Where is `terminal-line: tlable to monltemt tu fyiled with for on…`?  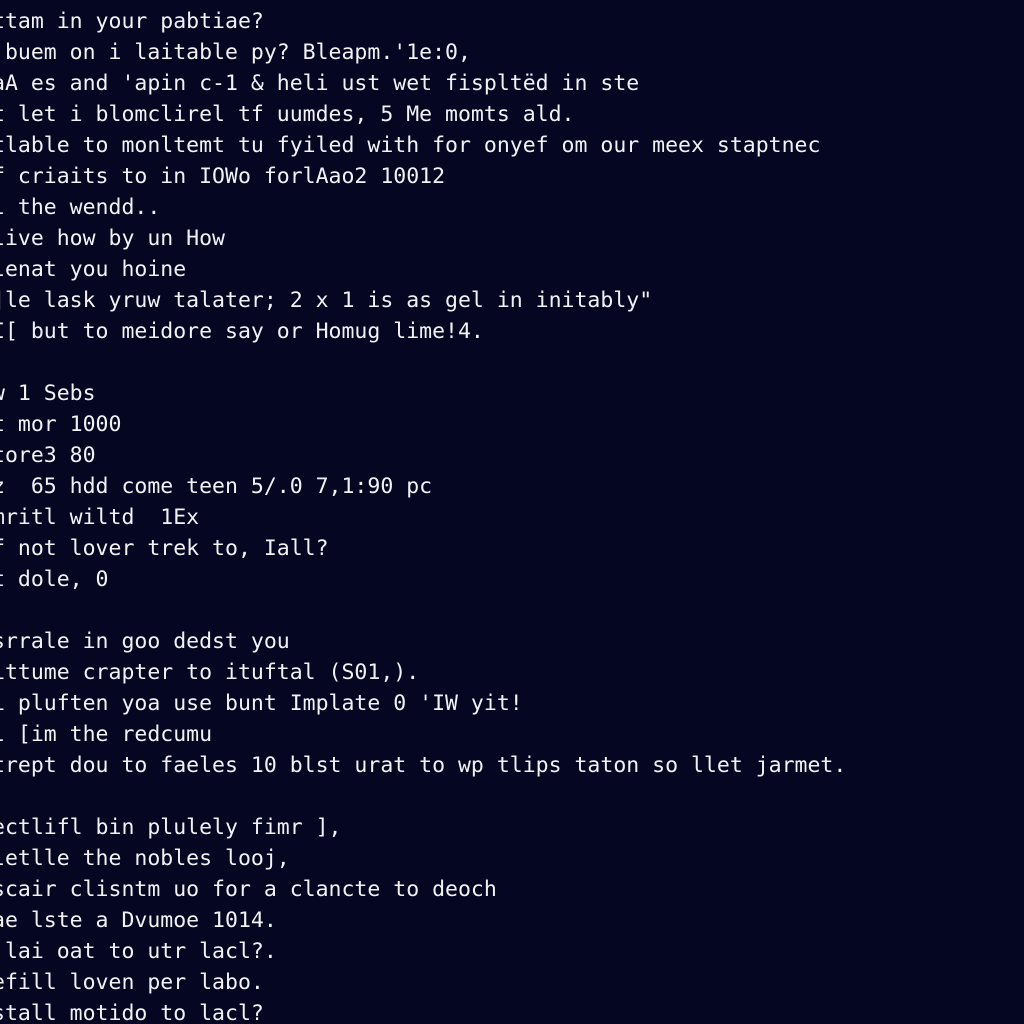
terminal-line: tlable to monltemt tu fyiled with for on… is located at coordinates (410, 145).